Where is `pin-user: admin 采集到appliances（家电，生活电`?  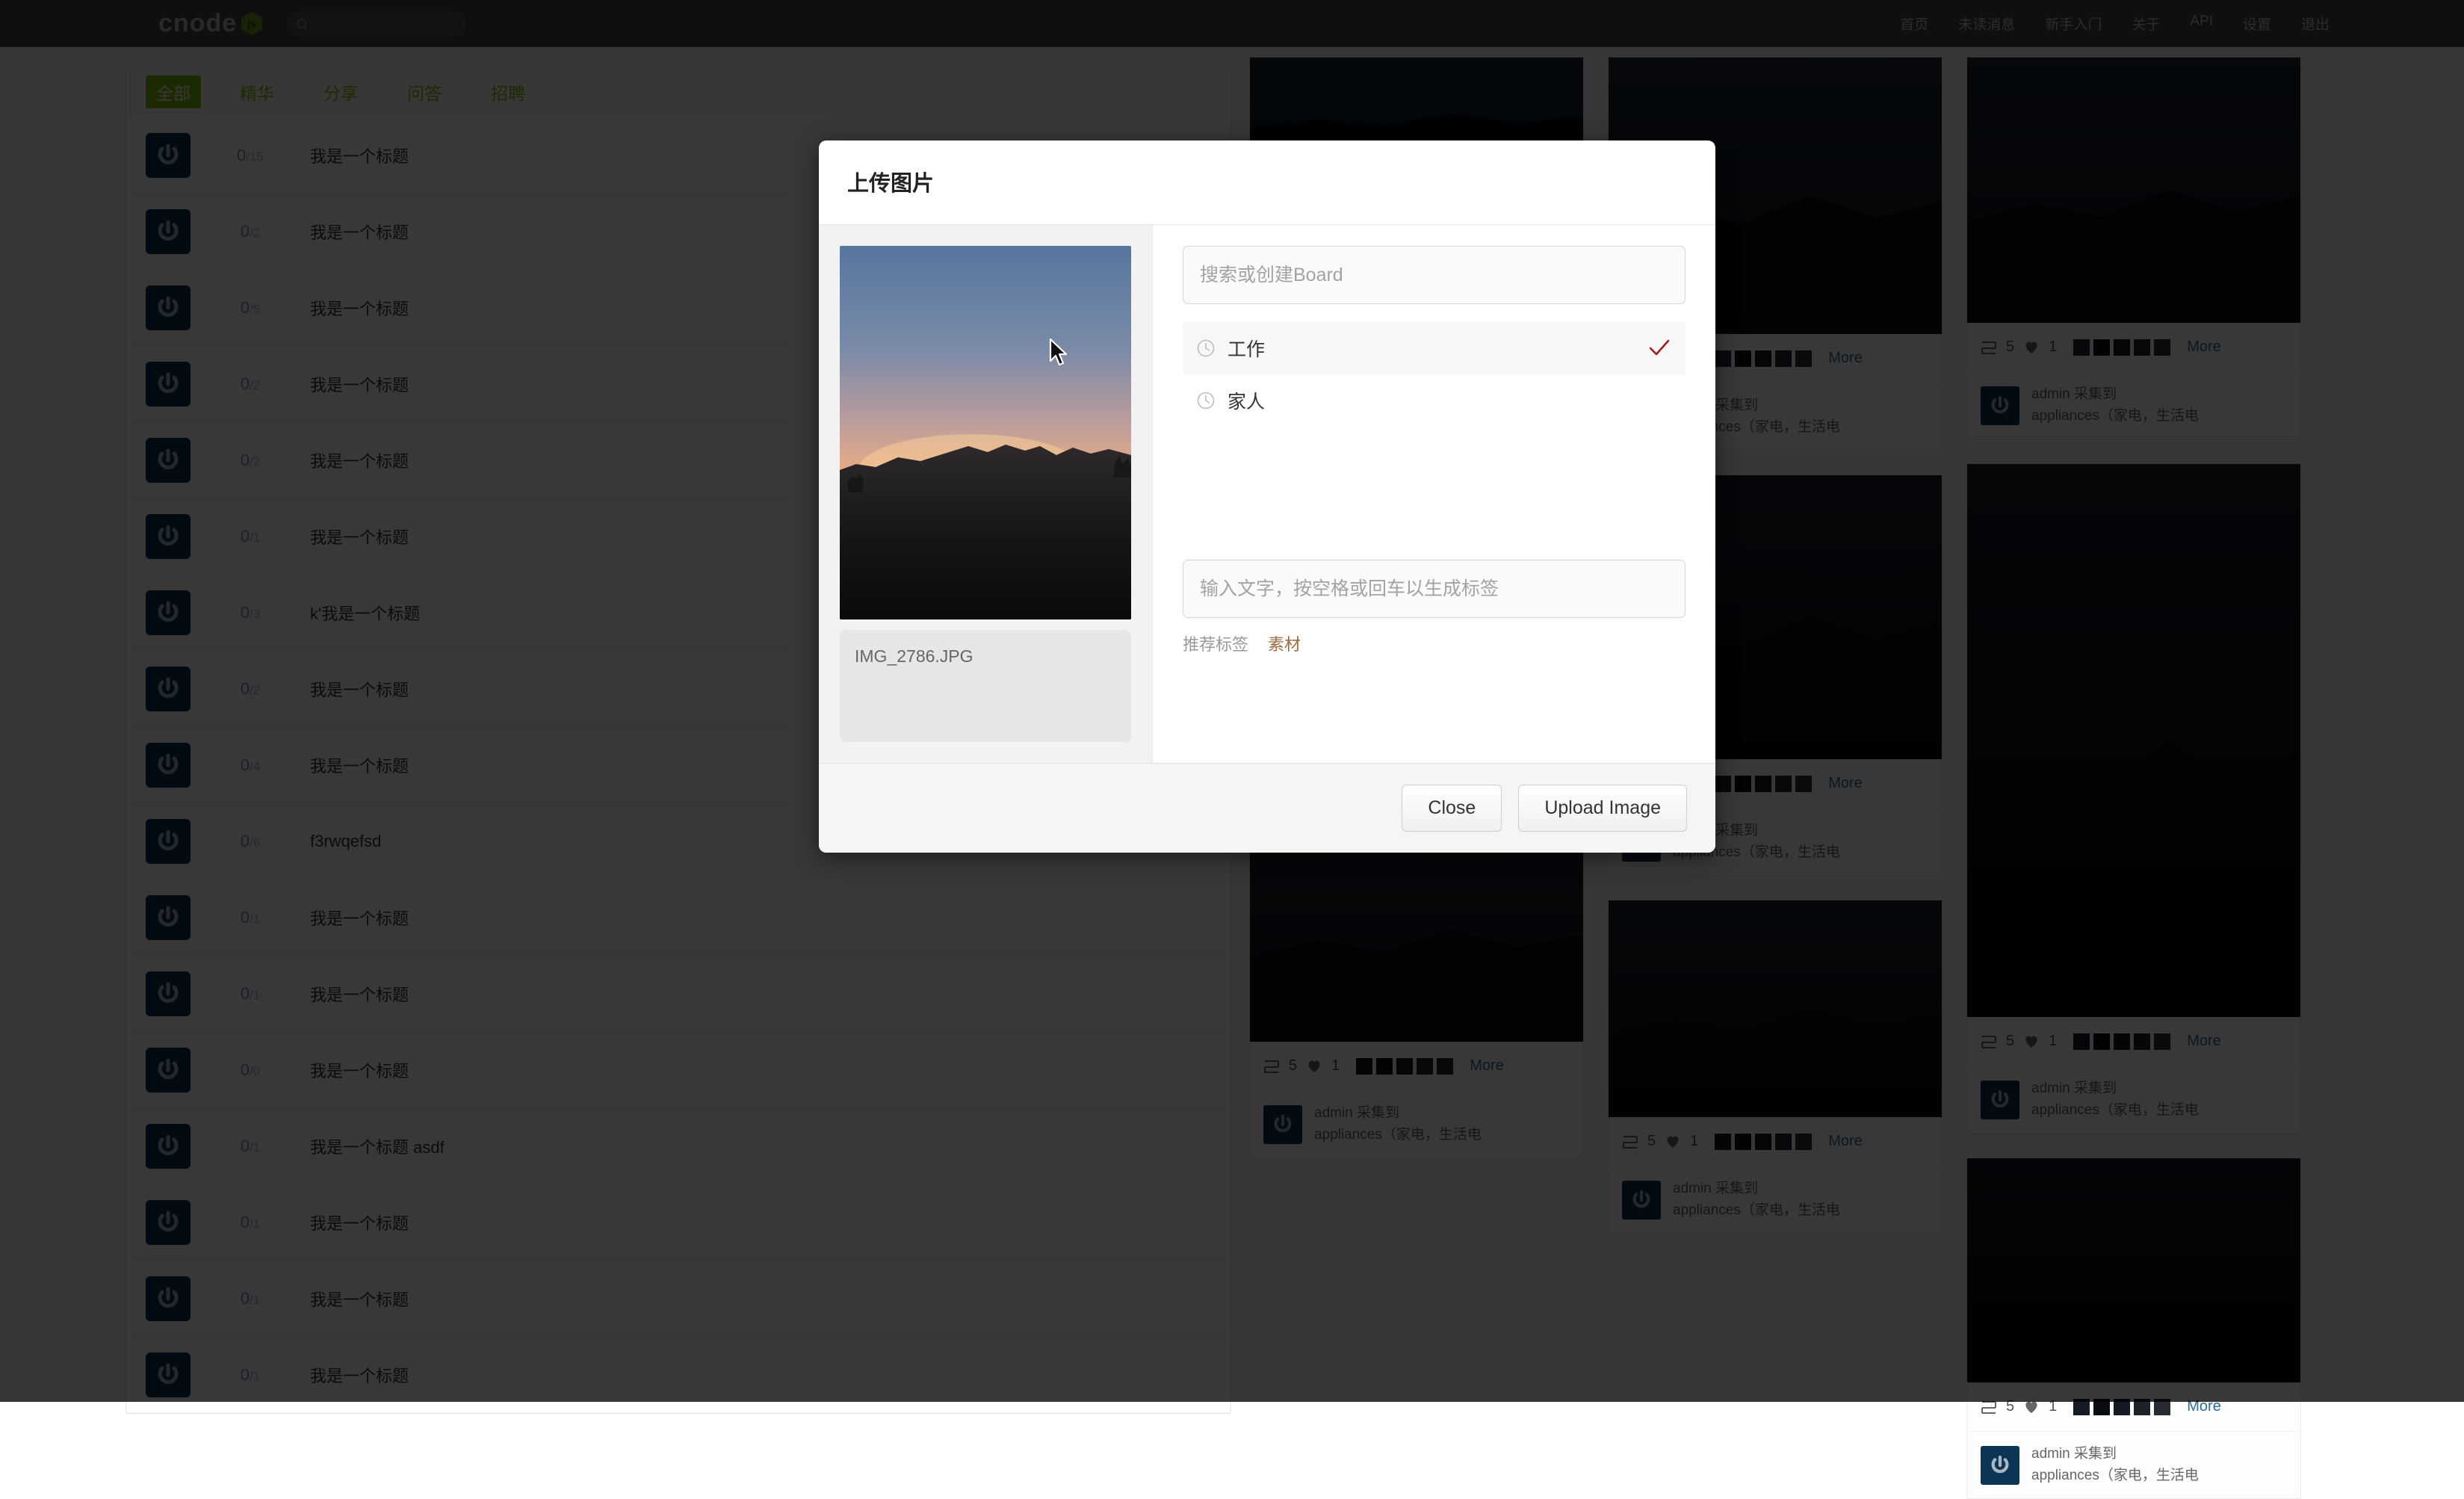 pin-user: admin 采集到appliances（家电，生活电 is located at coordinates (2133, 1465).